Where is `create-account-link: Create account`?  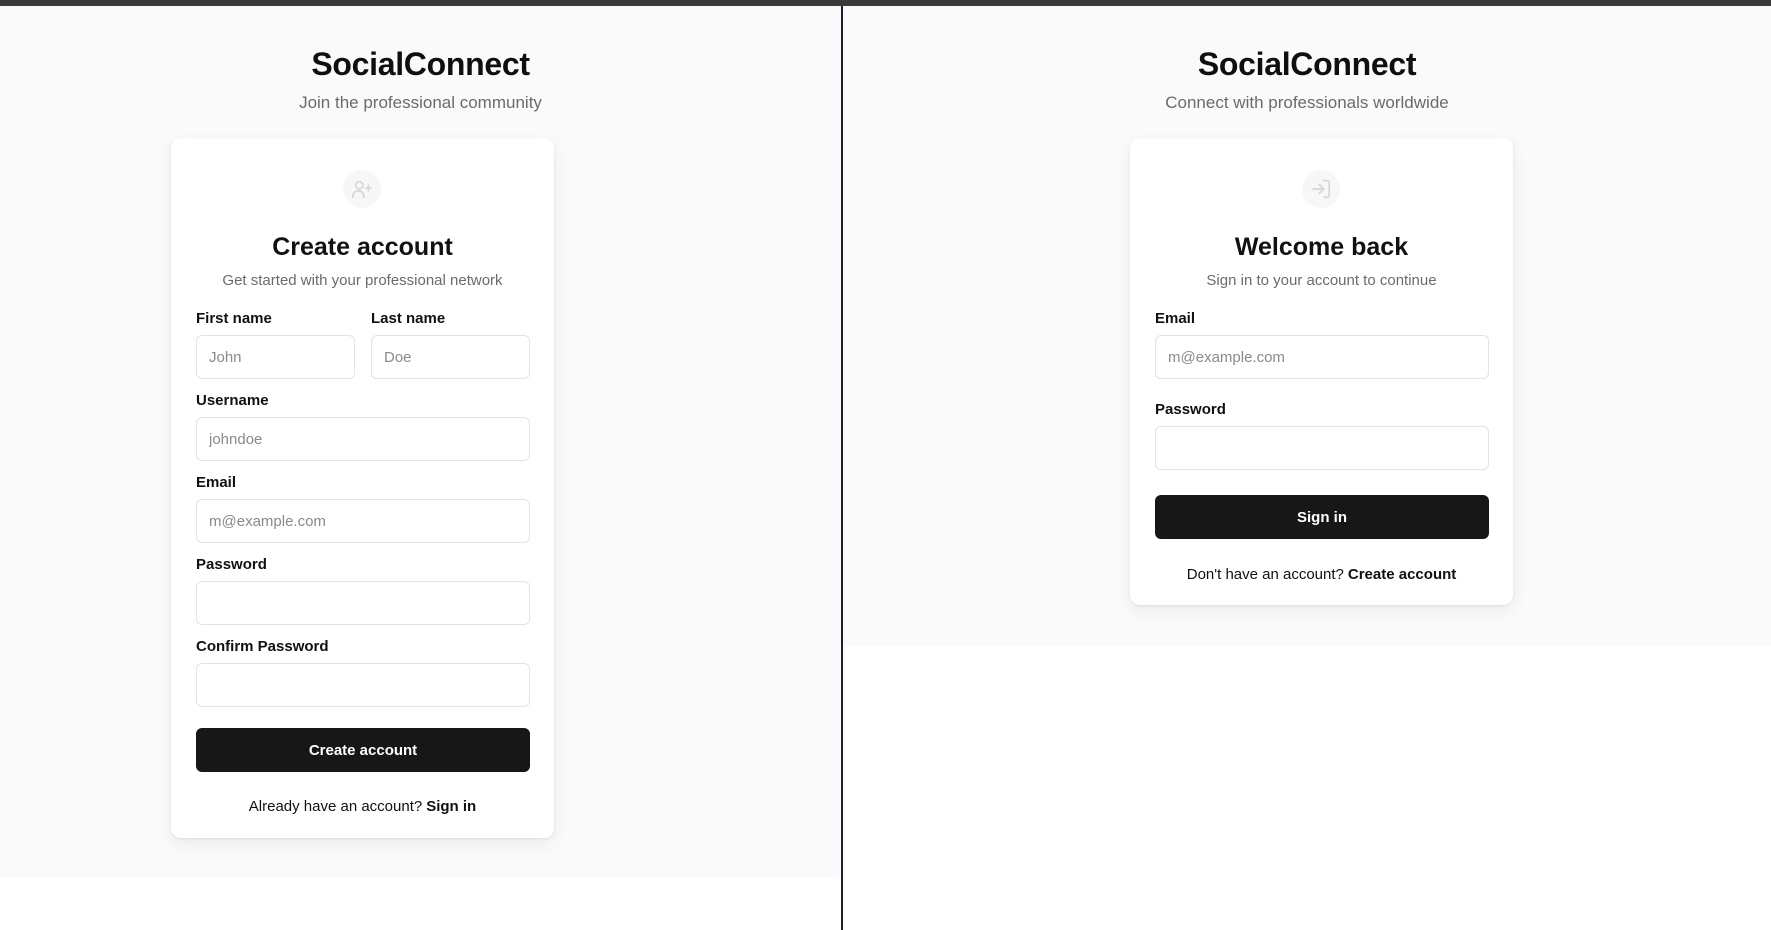 create-account-link: Create account is located at coordinates (1402, 574).